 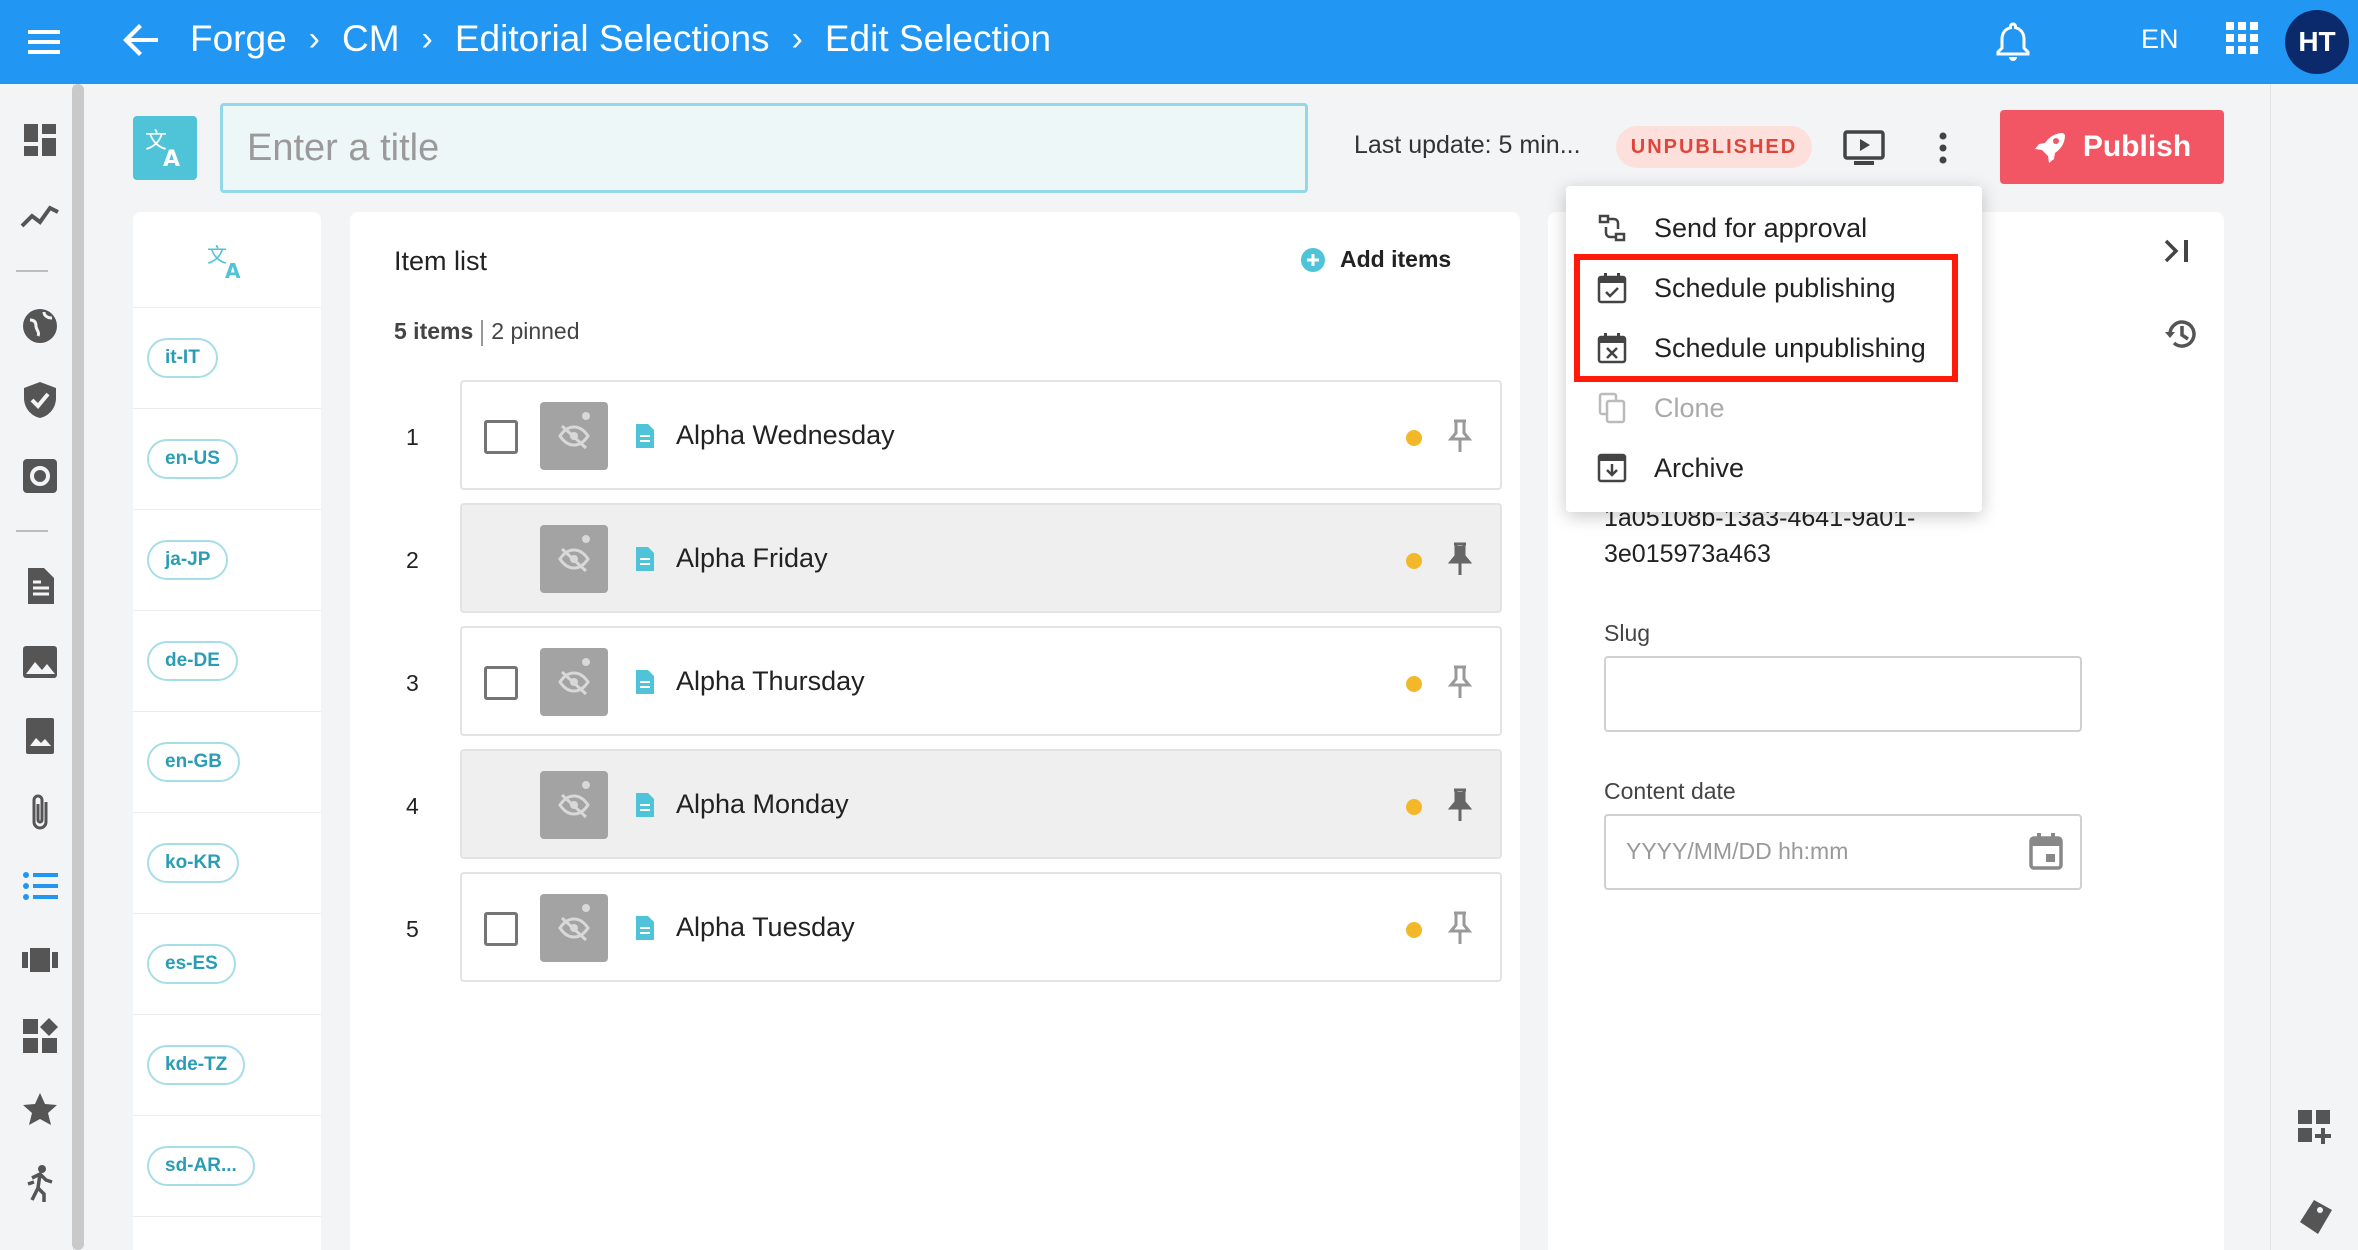 I want to click on content-date-input: YYYY/MM/DD hh:mm, so click(x=1843, y=852).